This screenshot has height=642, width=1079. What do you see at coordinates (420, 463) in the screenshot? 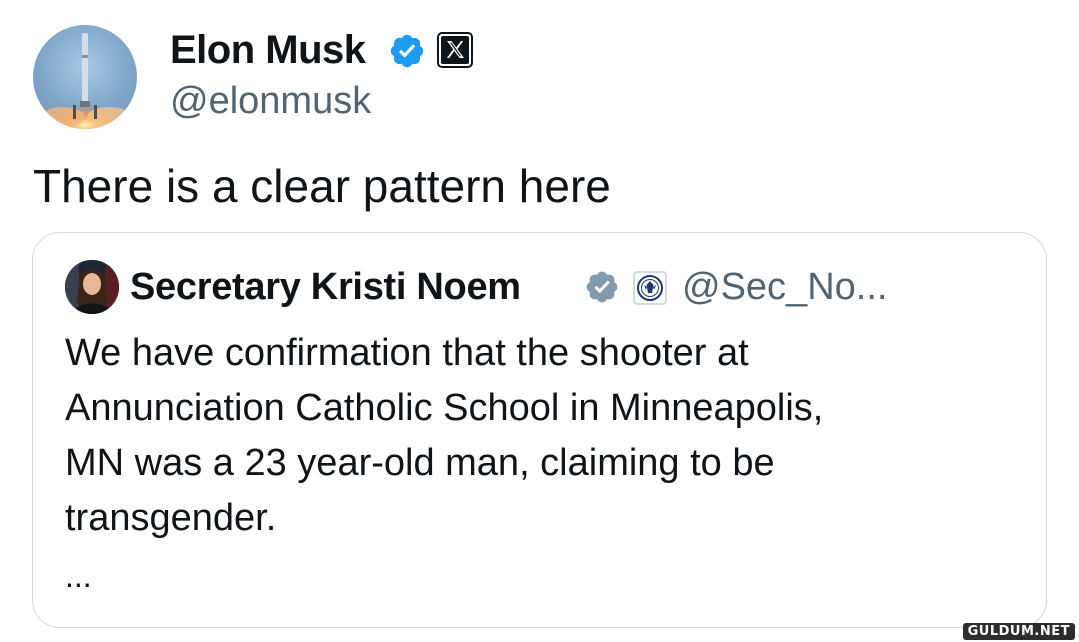
I see `quoted-text-line: MN was a 23 year-old man, claiming to be` at bounding box center [420, 463].